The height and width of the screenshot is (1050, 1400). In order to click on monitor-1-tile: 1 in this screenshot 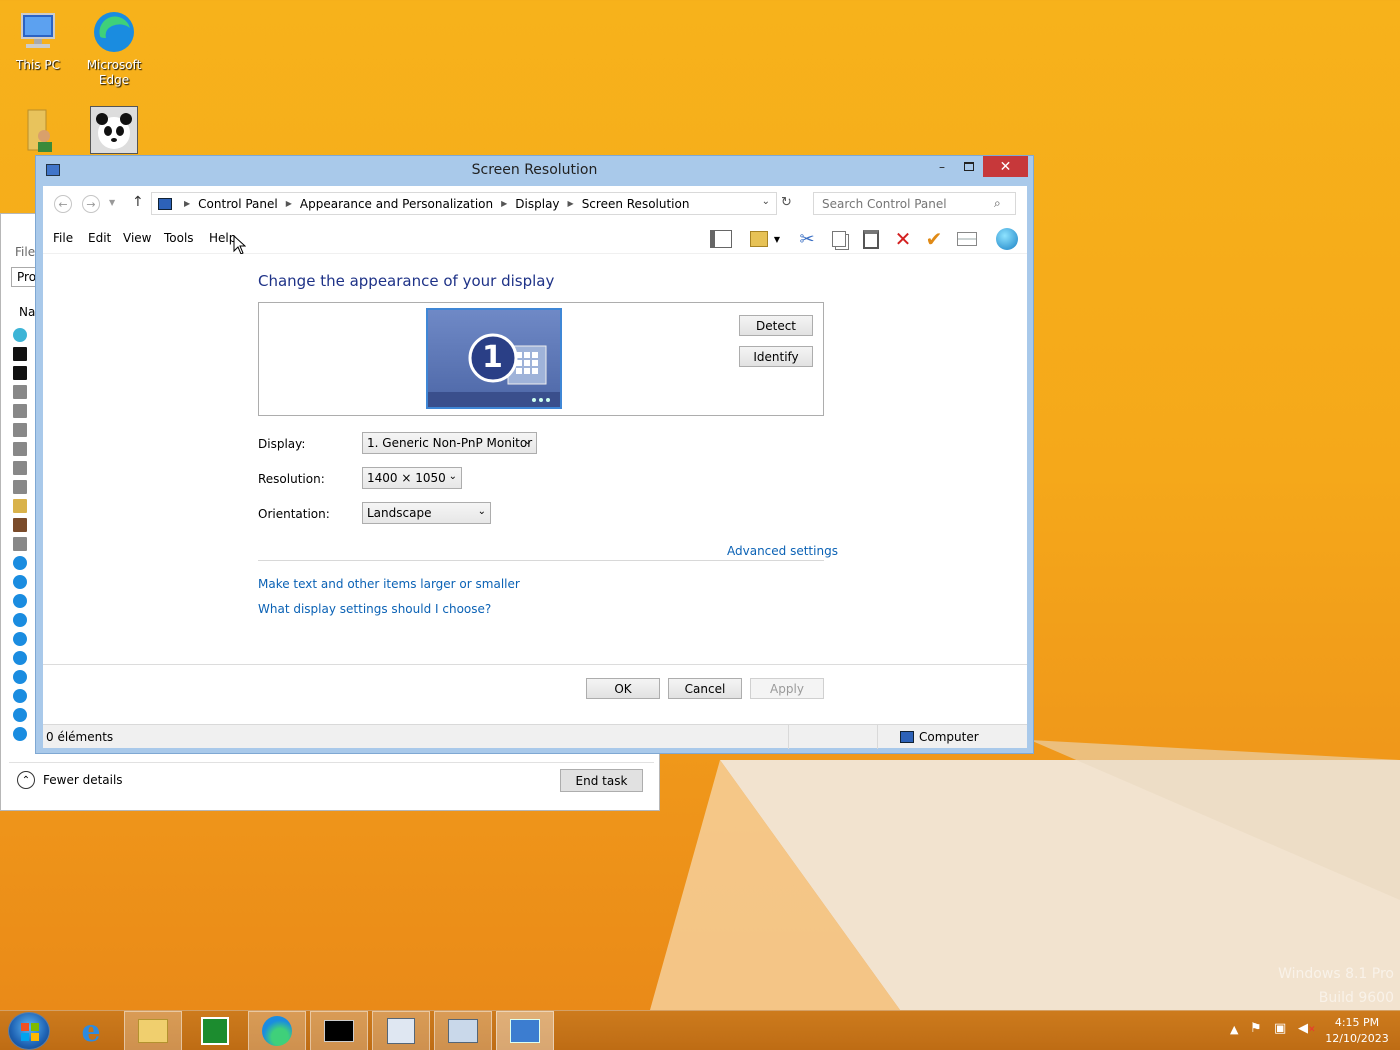, I will do `click(494, 358)`.